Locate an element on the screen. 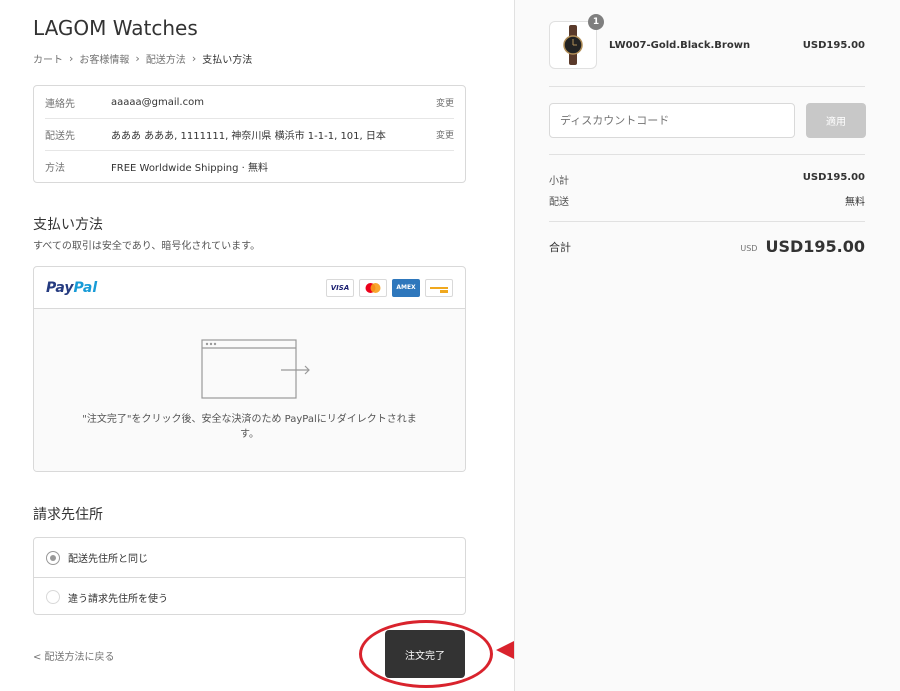  apply-discount-button: 適用 is located at coordinates (836, 120).